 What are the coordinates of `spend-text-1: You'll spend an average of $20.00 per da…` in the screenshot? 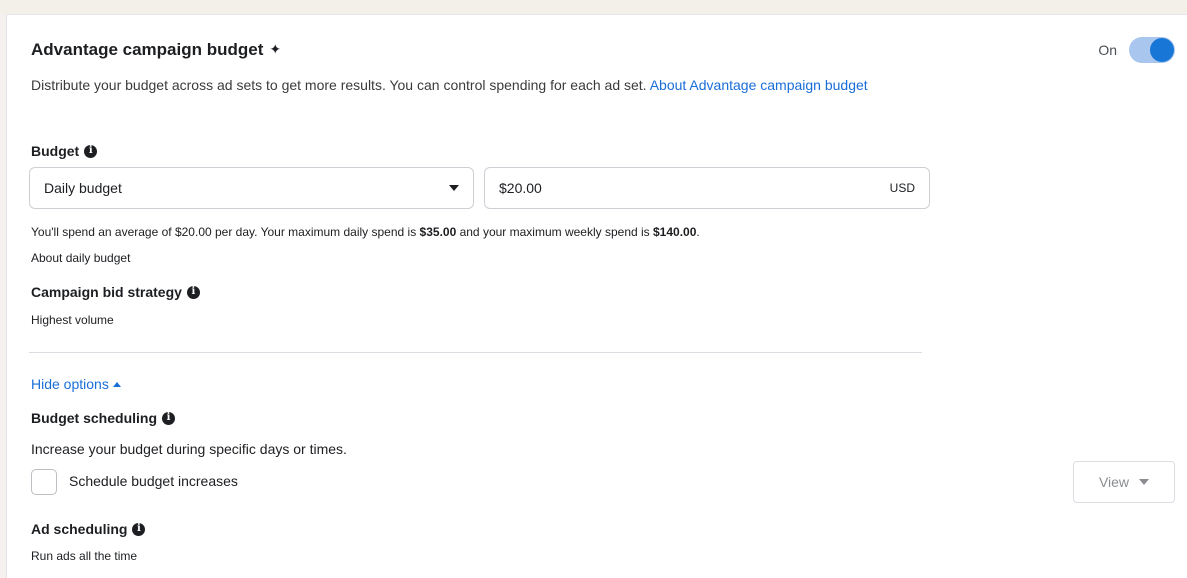 It's located at (225, 232).